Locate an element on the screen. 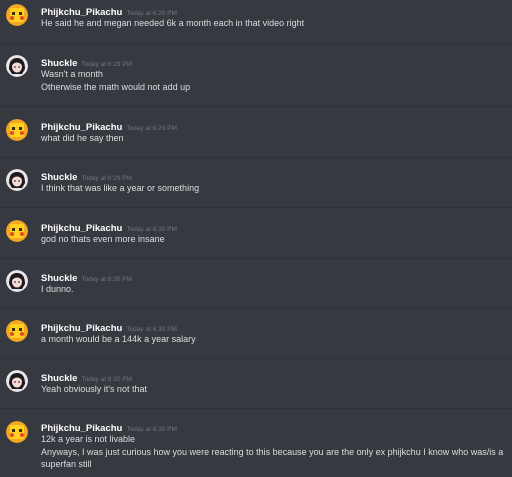  message-content: I dunno. is located at coordinates (273, 289).